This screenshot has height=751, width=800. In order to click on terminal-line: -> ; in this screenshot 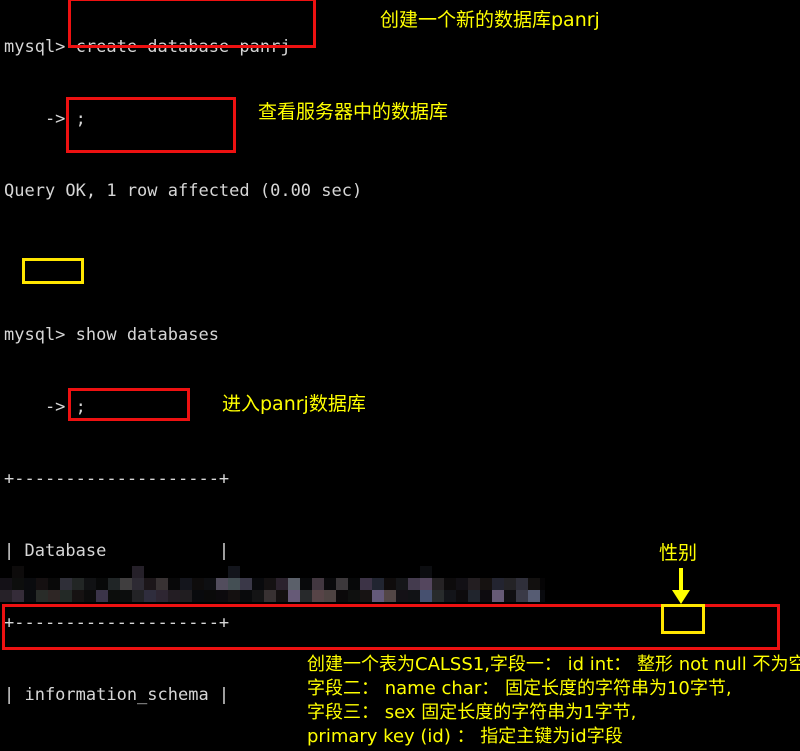, I will do `click(45, 407)`.